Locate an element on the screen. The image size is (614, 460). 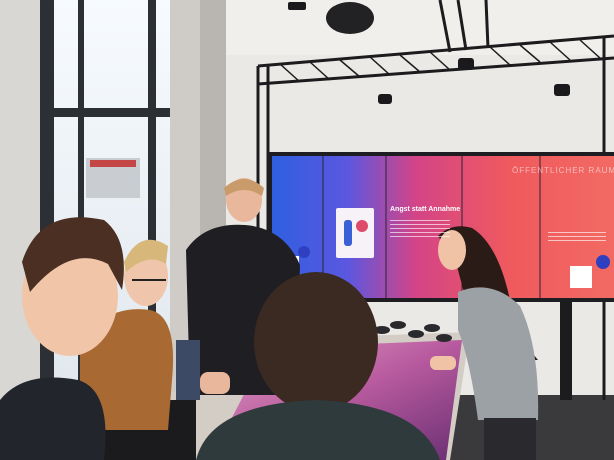
wall-illustration-card is located at coordinates (355, 233).